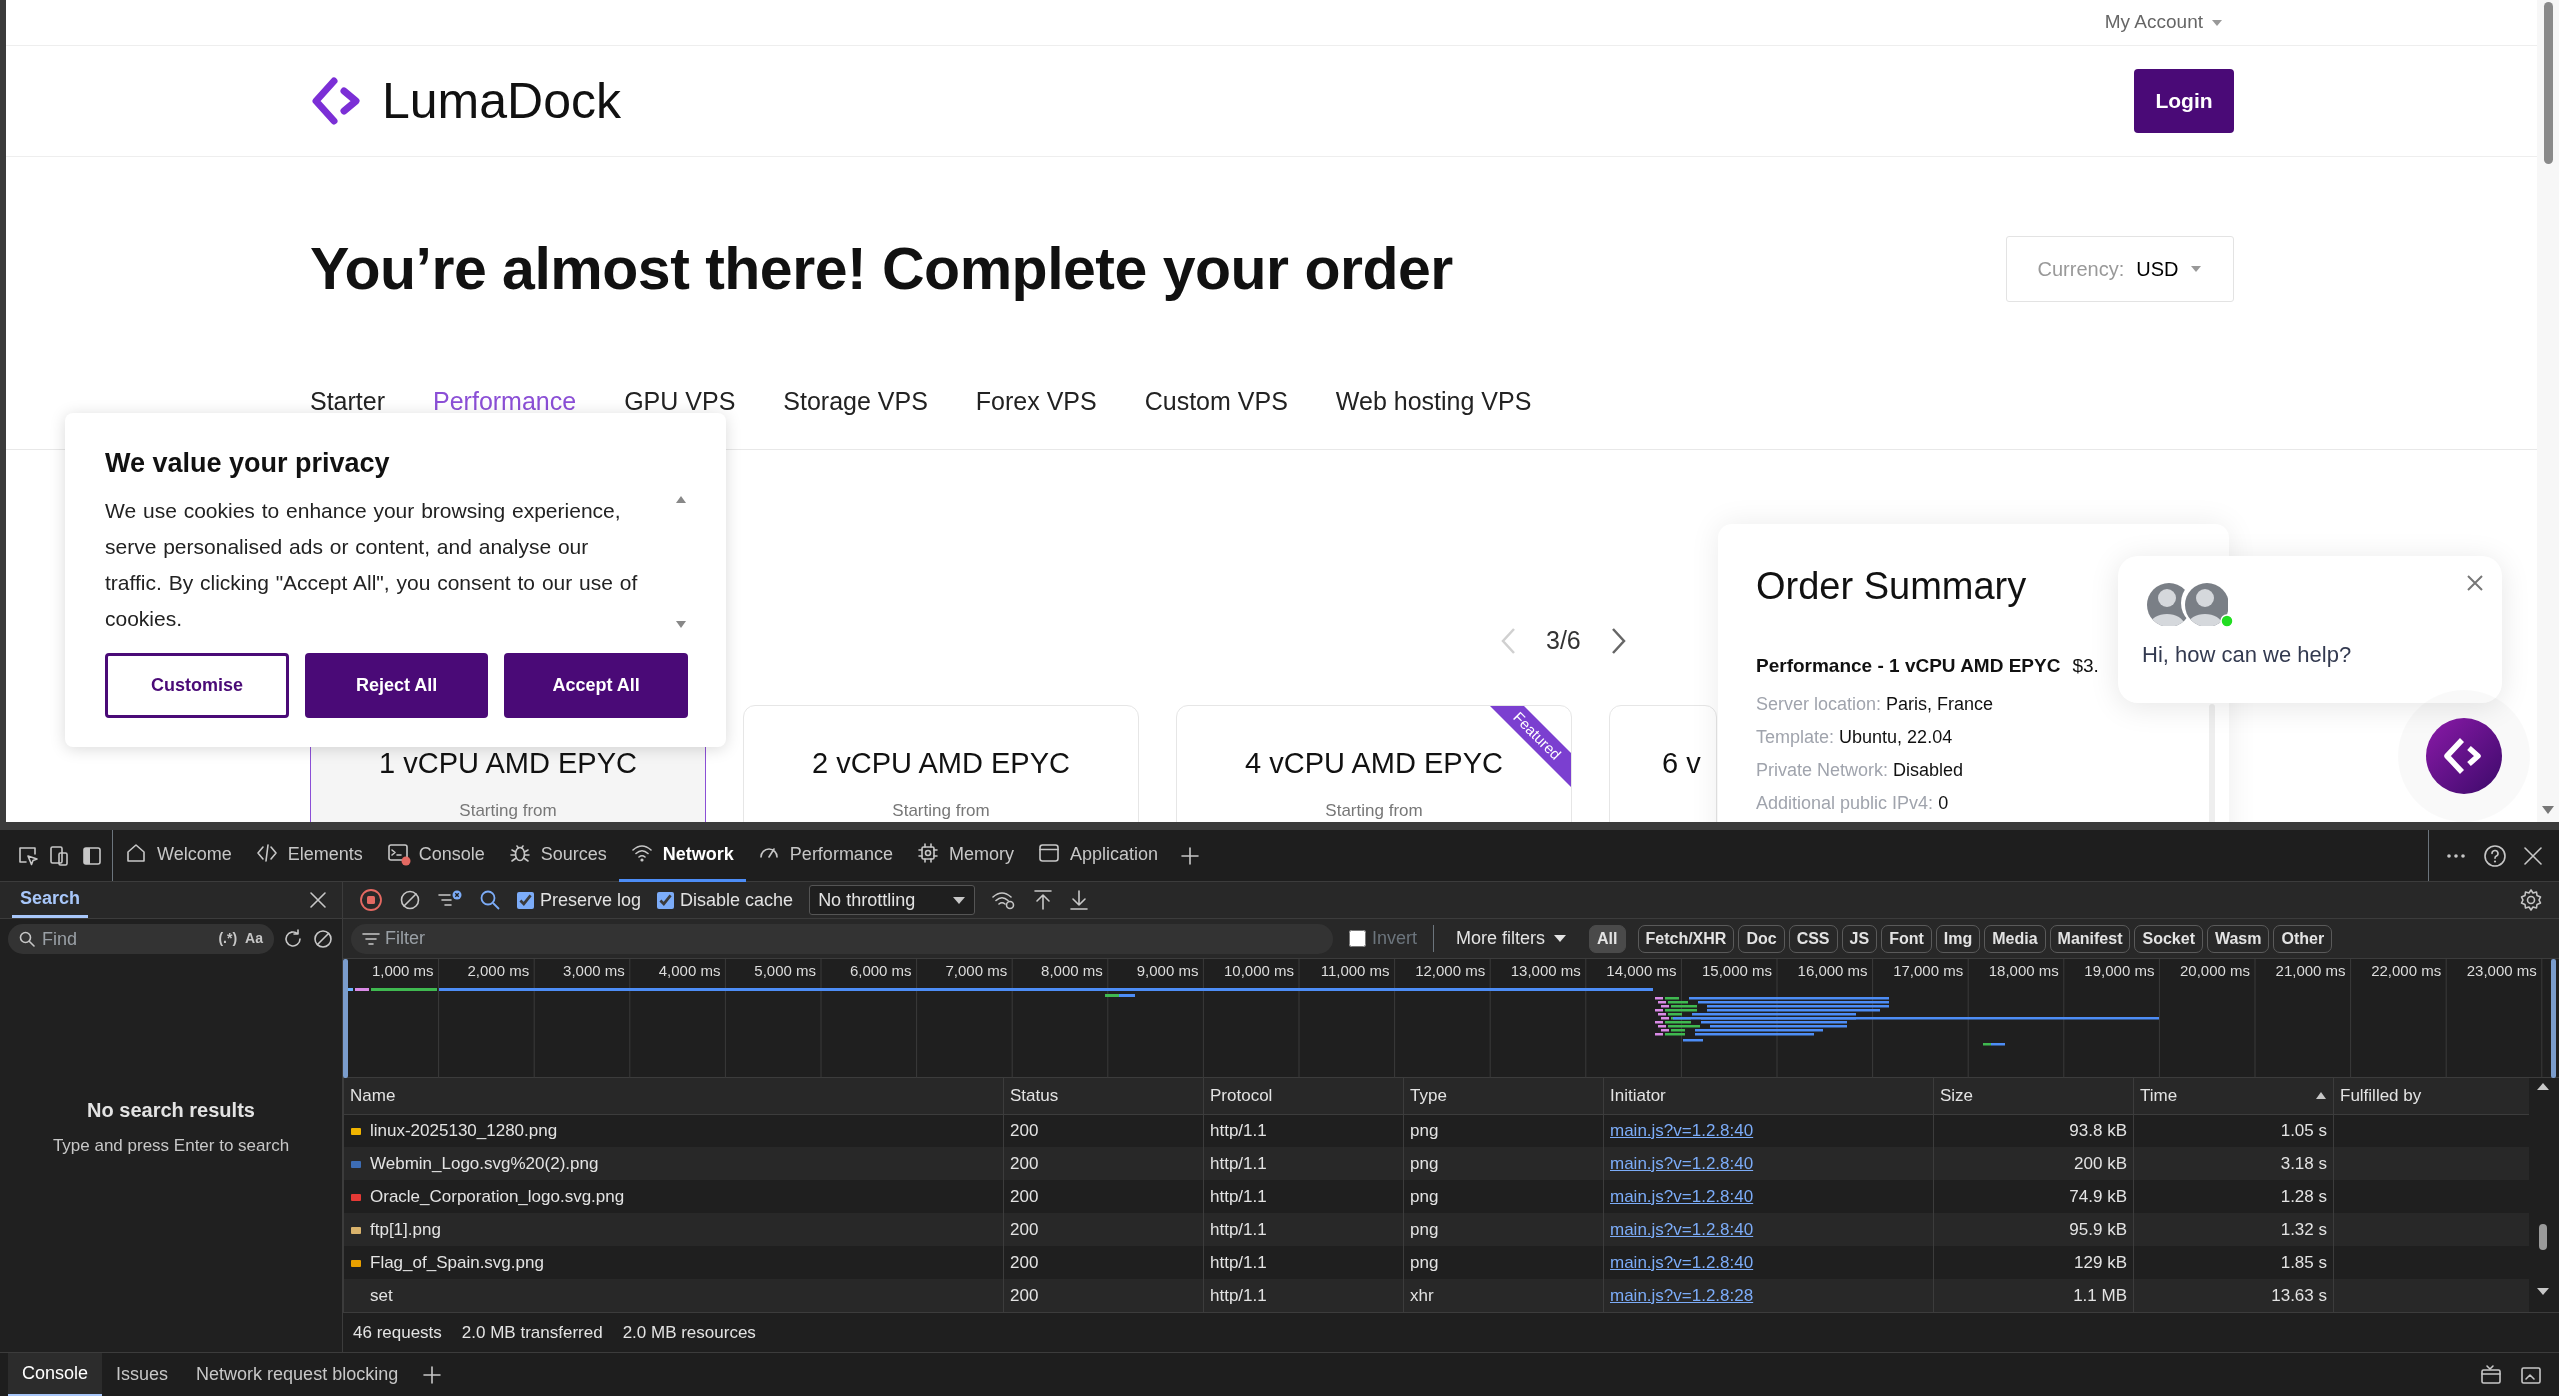 This screenshot has height=1396, width=2559. Describe the element at coordinates (1395, 938) in the screenshot. I see `checkbox-label: Invert` at that location.